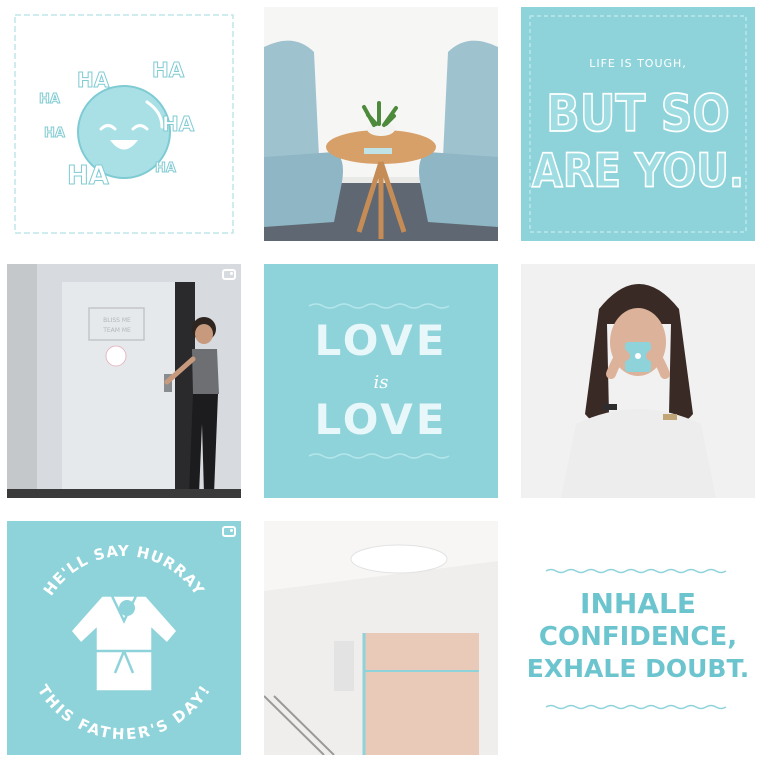  I want to click on love-is-love-graphic: LOVE is LOVE, so click(379, 381).